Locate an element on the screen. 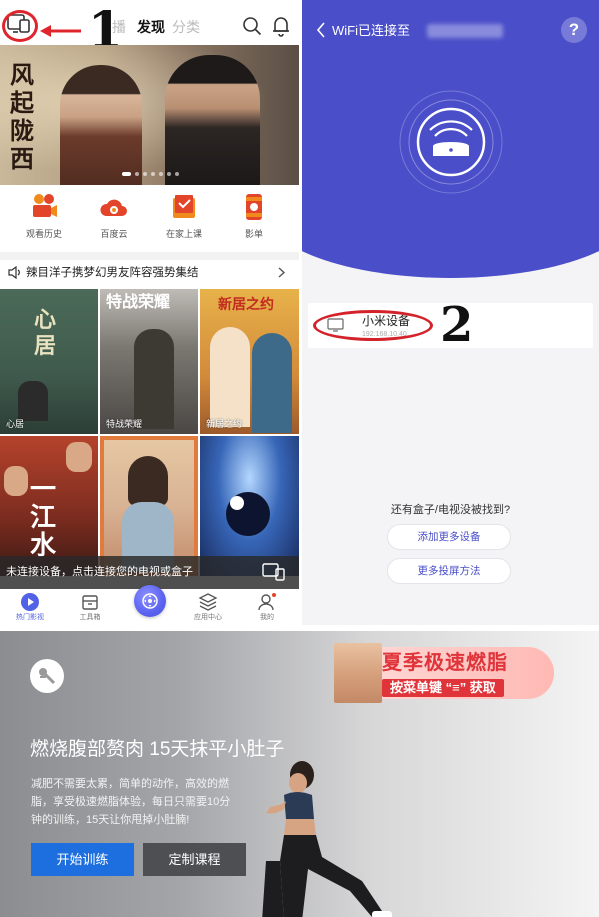 This screenshot has width=599, height=917. step-number-2: 2 is located at coordinates (457, 325).